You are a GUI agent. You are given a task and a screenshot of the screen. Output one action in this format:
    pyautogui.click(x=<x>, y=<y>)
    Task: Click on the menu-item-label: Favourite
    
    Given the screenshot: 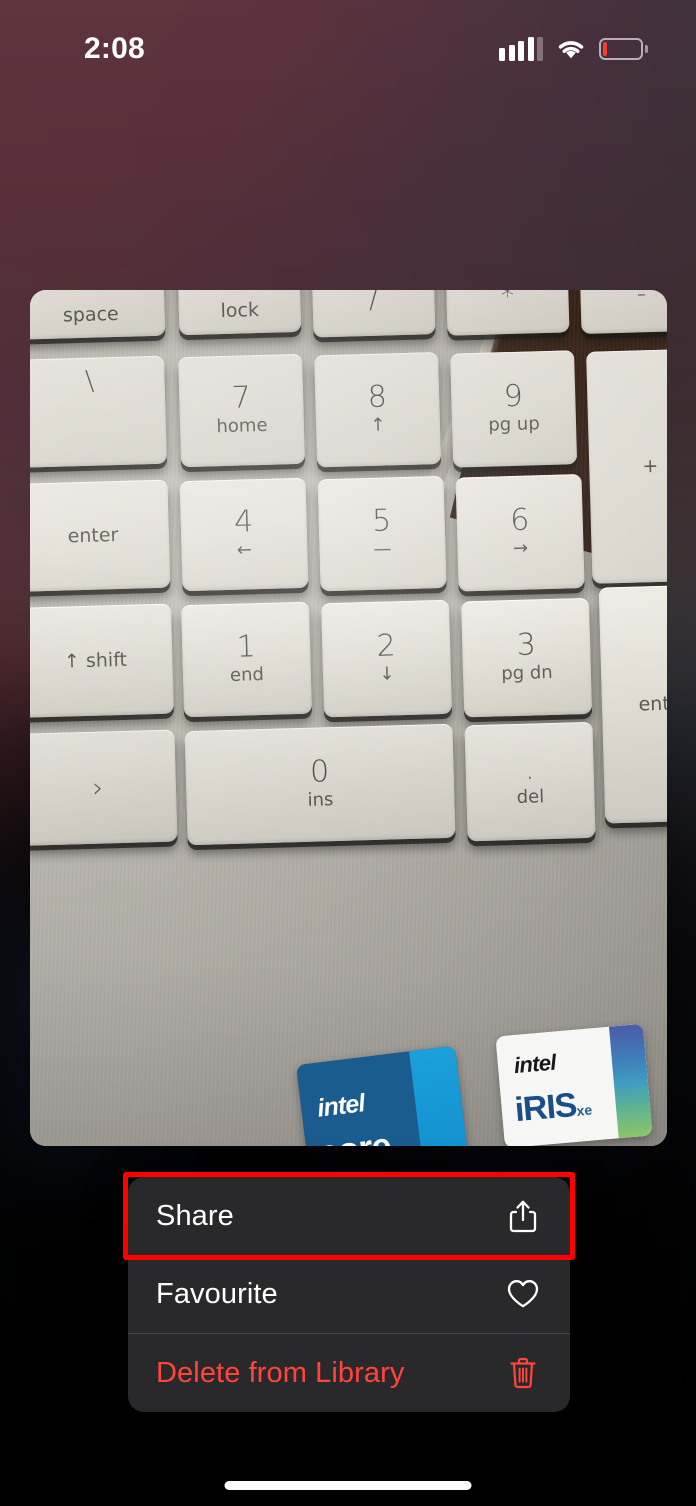 What is the action you would take?
    pyautogui.click(x=217, y=1293)
    